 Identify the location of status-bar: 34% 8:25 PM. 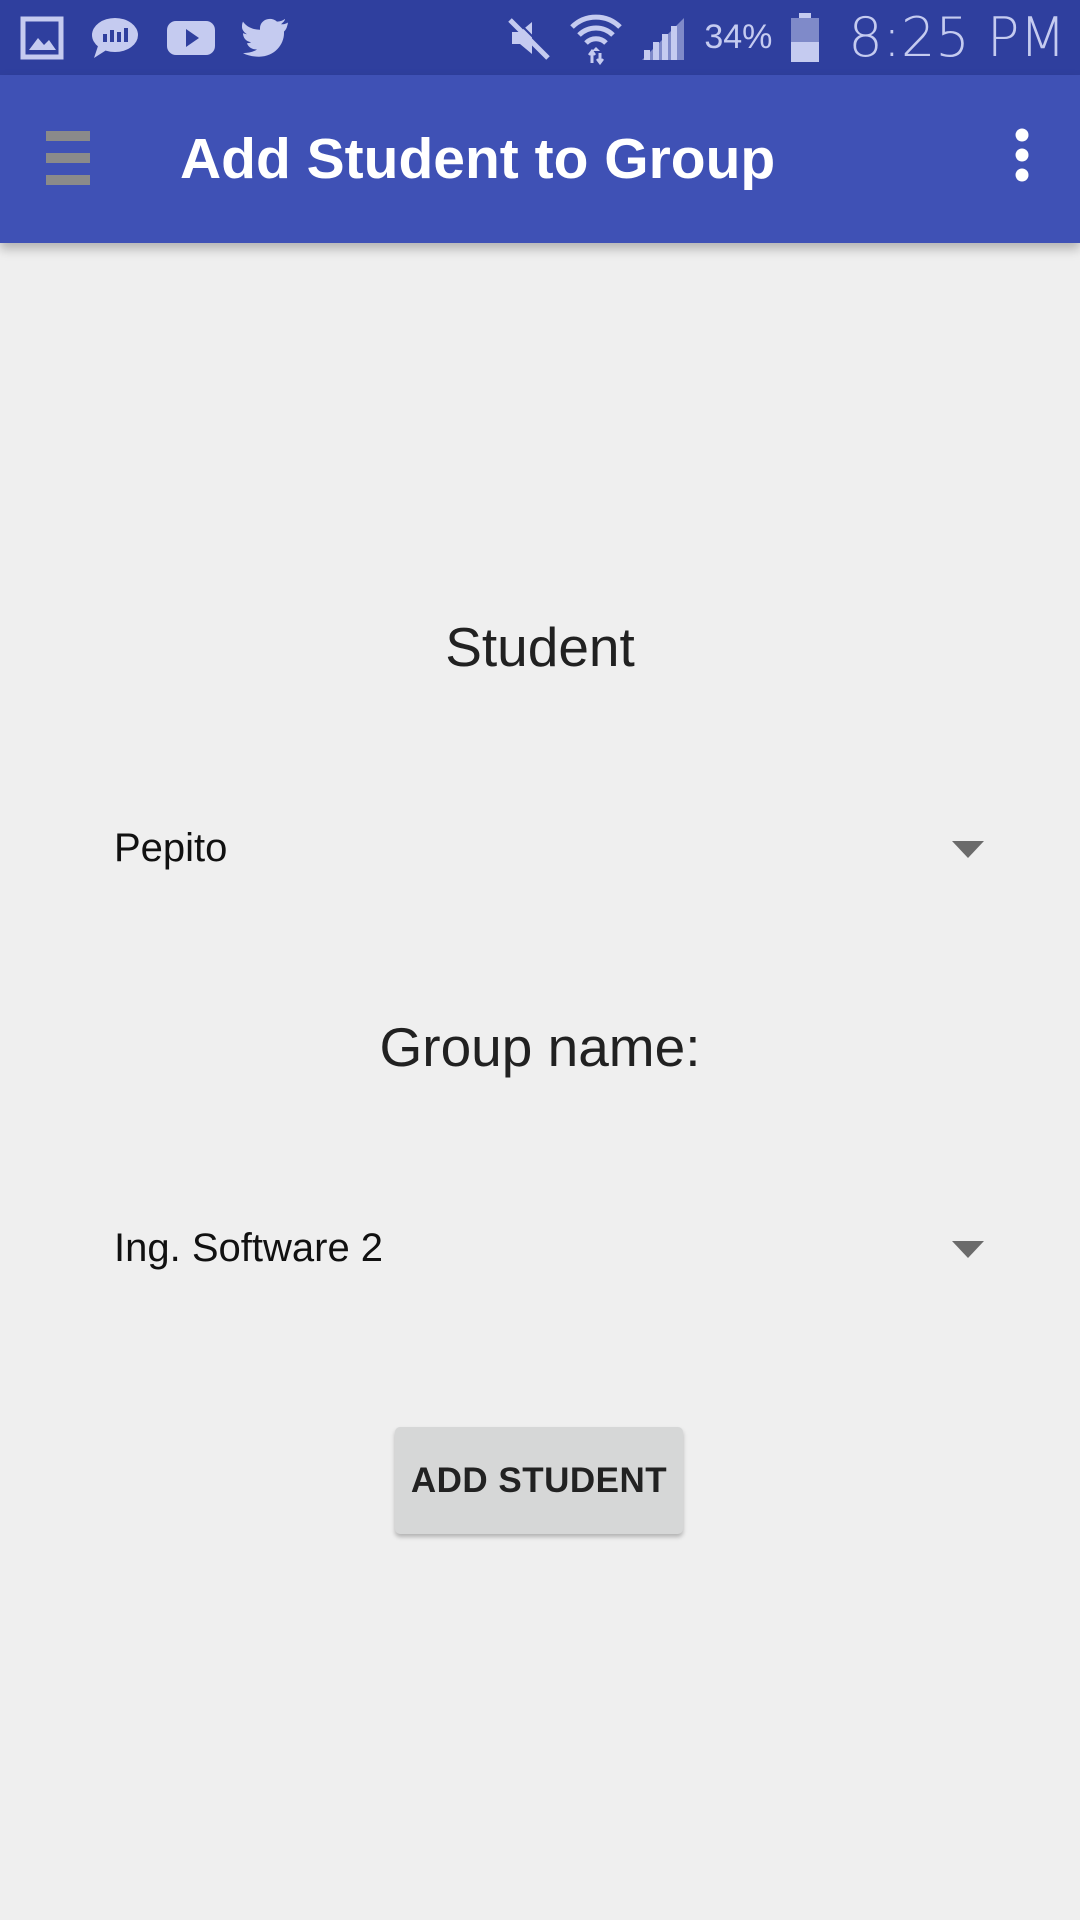
(540, 37).